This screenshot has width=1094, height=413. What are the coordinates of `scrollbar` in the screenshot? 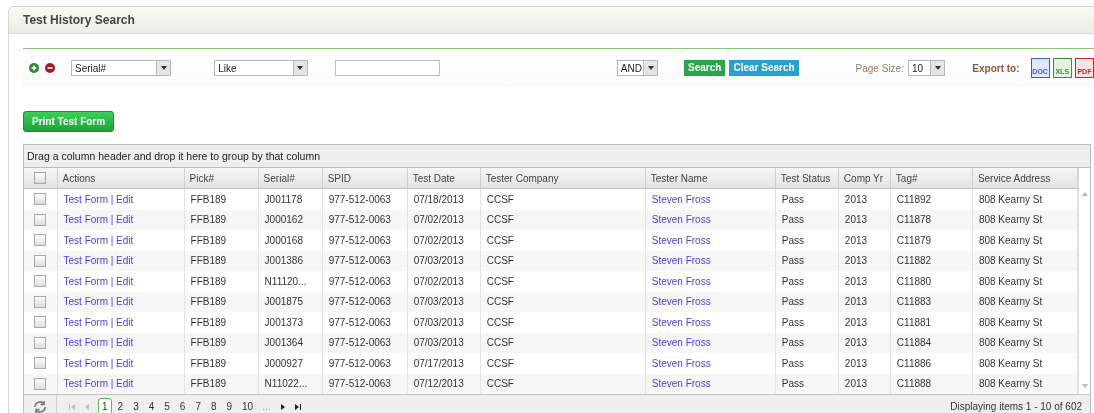 It's located at (1084, 281).